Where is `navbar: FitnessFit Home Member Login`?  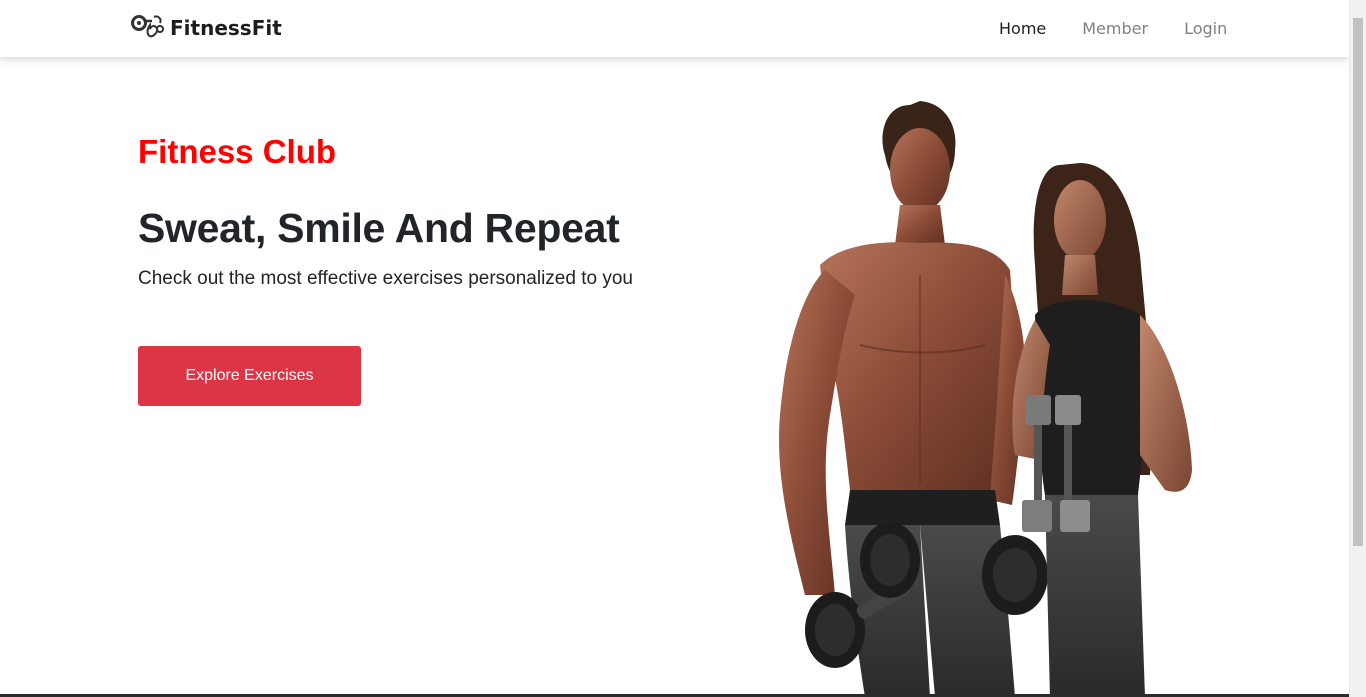
navbar: FitnessFit Home Member Login is located at coordinates (674, 28).